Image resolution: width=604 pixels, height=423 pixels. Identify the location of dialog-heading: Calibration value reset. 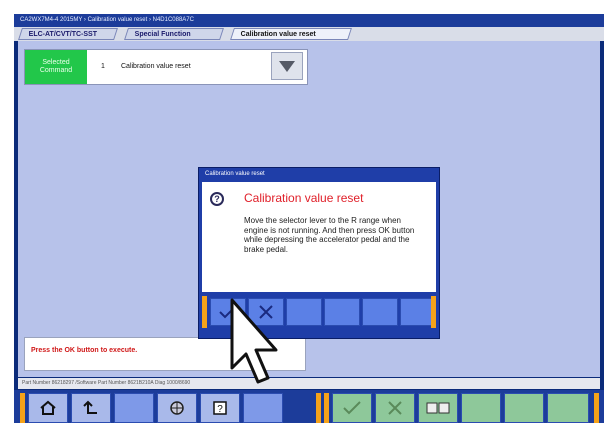
(304, 198).